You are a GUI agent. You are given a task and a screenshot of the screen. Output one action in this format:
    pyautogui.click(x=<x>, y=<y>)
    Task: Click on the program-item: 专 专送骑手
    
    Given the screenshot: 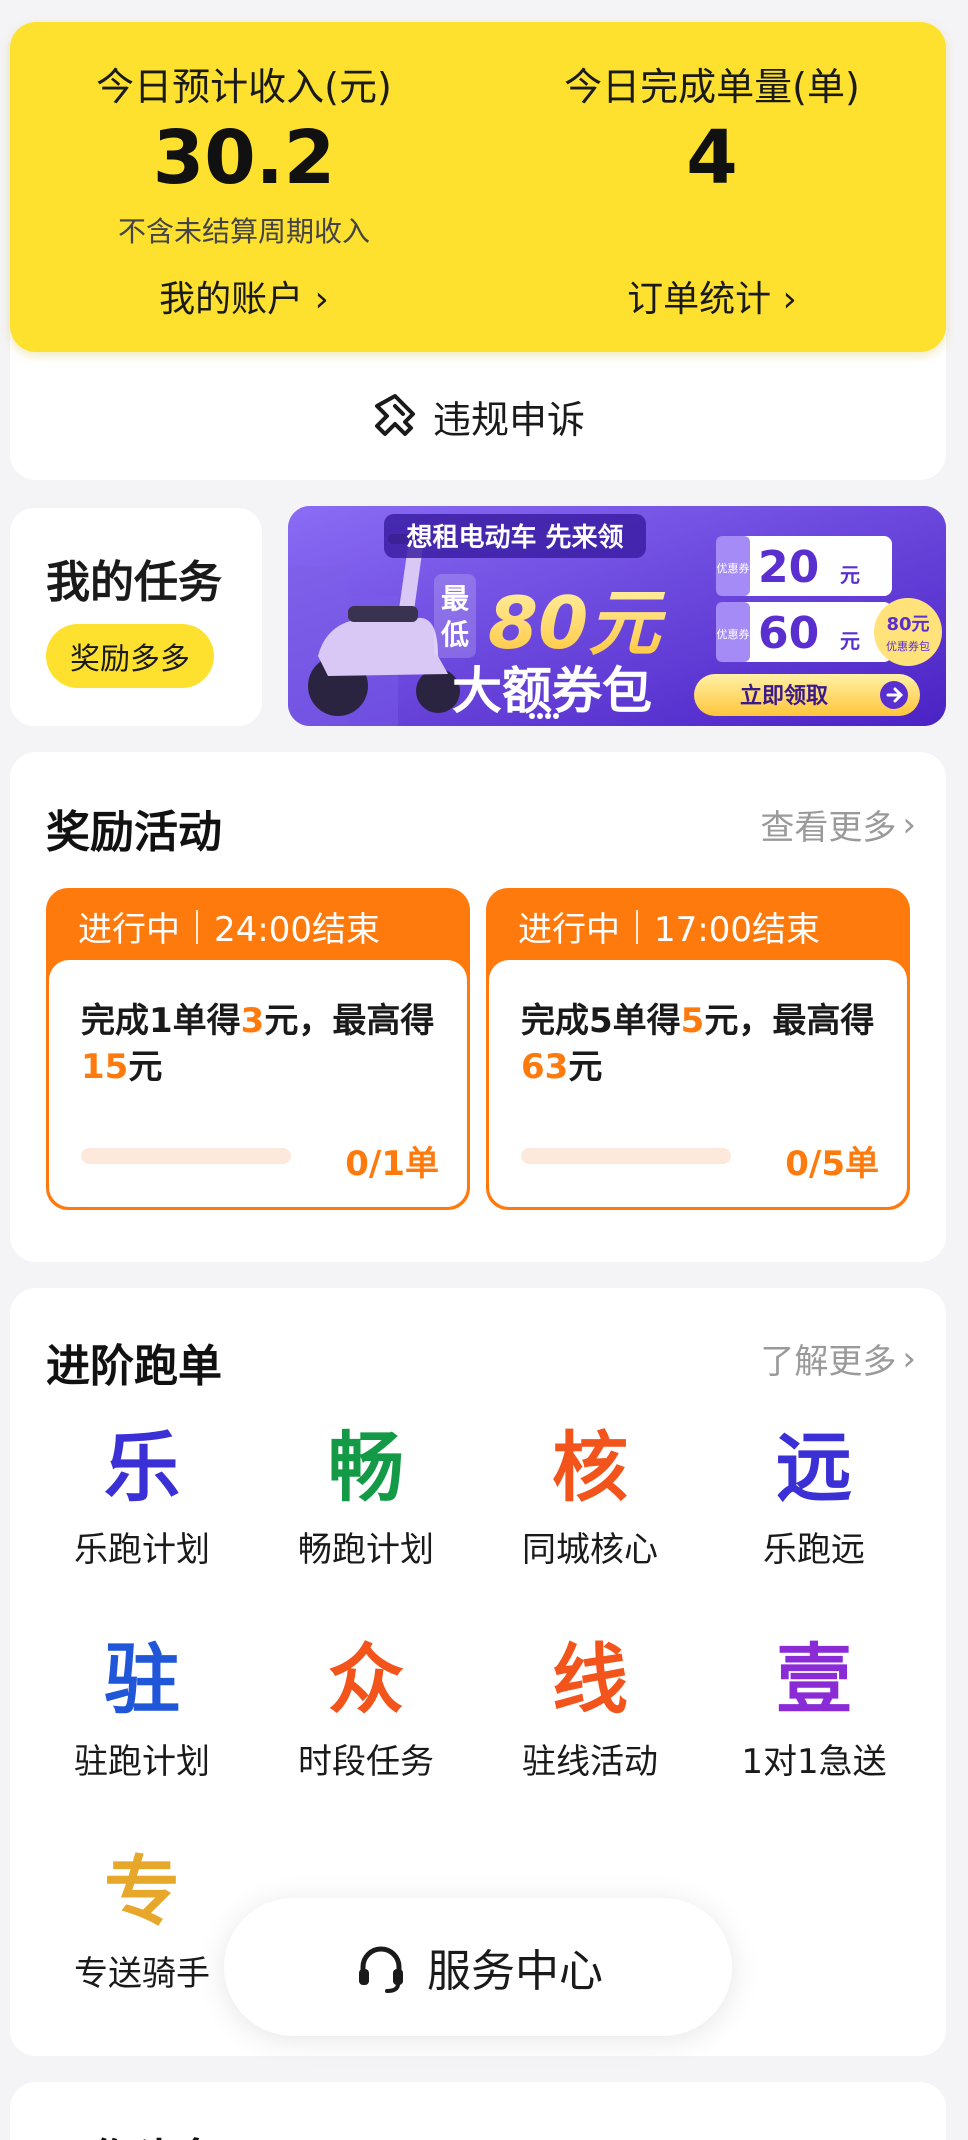 What is the action you would take?
    pyautogui.click(x=142, y=1919)
    